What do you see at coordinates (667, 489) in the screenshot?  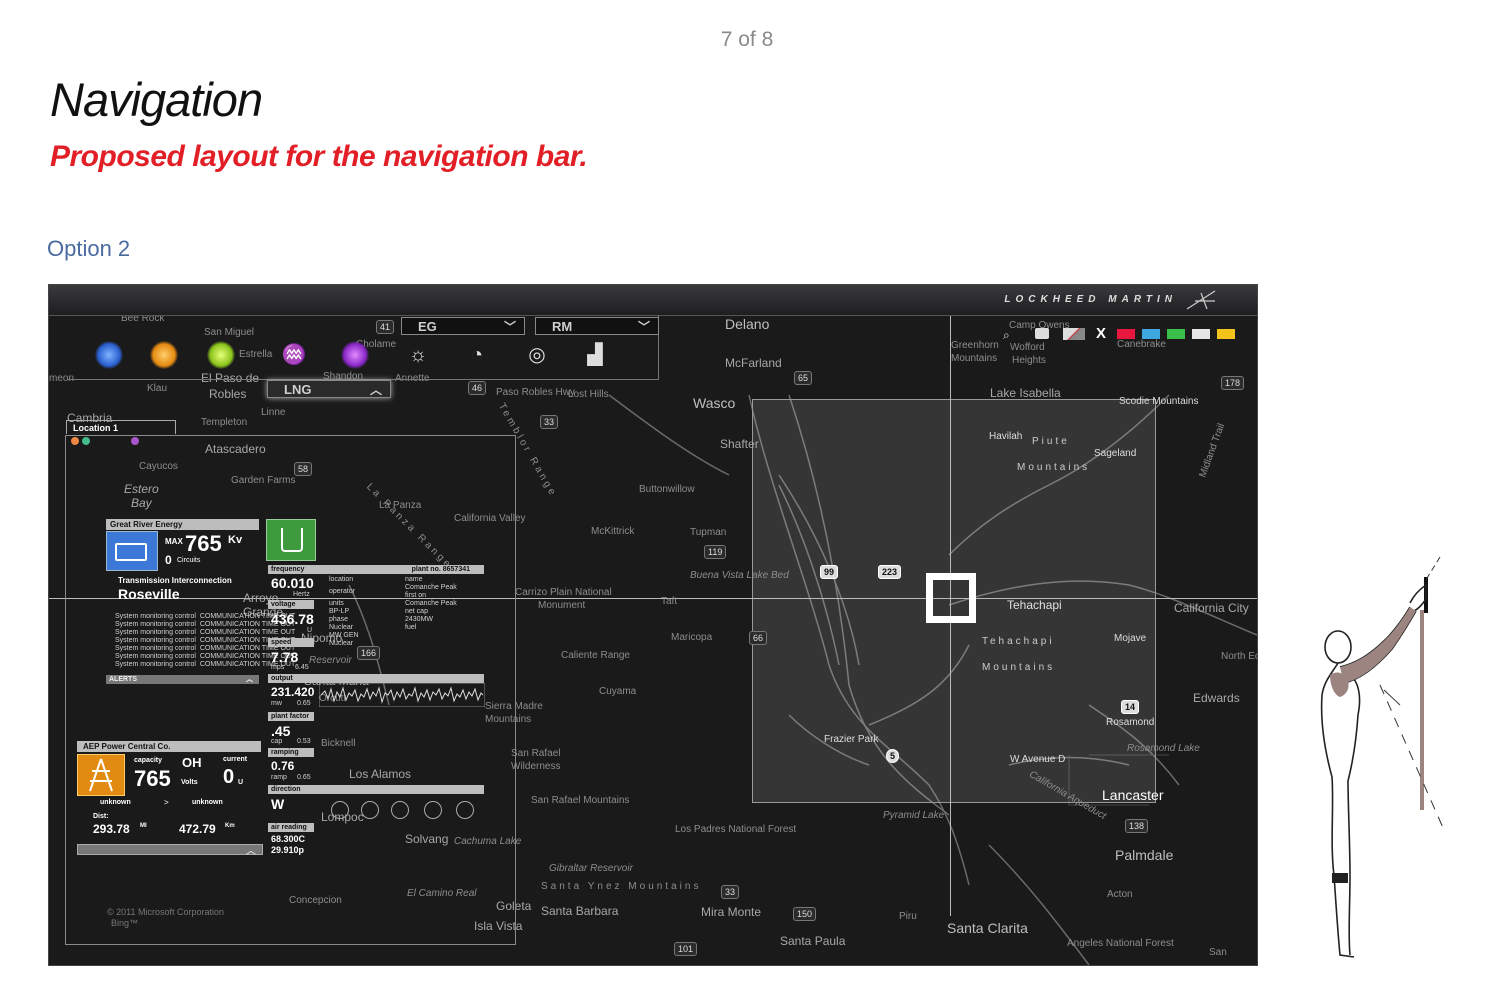 I see `map-label: Buttonwillow` at bounding box center [667, 489].